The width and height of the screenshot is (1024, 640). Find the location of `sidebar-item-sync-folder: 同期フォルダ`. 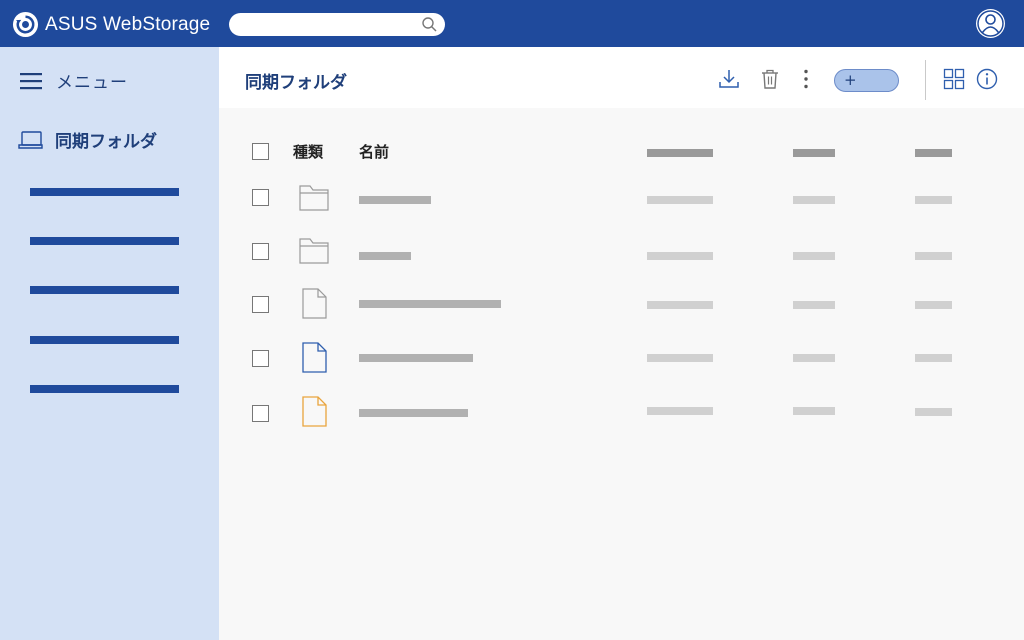

sidebar-item-sync-folder: 同期フォルダ is located at coordinates (87, 139).